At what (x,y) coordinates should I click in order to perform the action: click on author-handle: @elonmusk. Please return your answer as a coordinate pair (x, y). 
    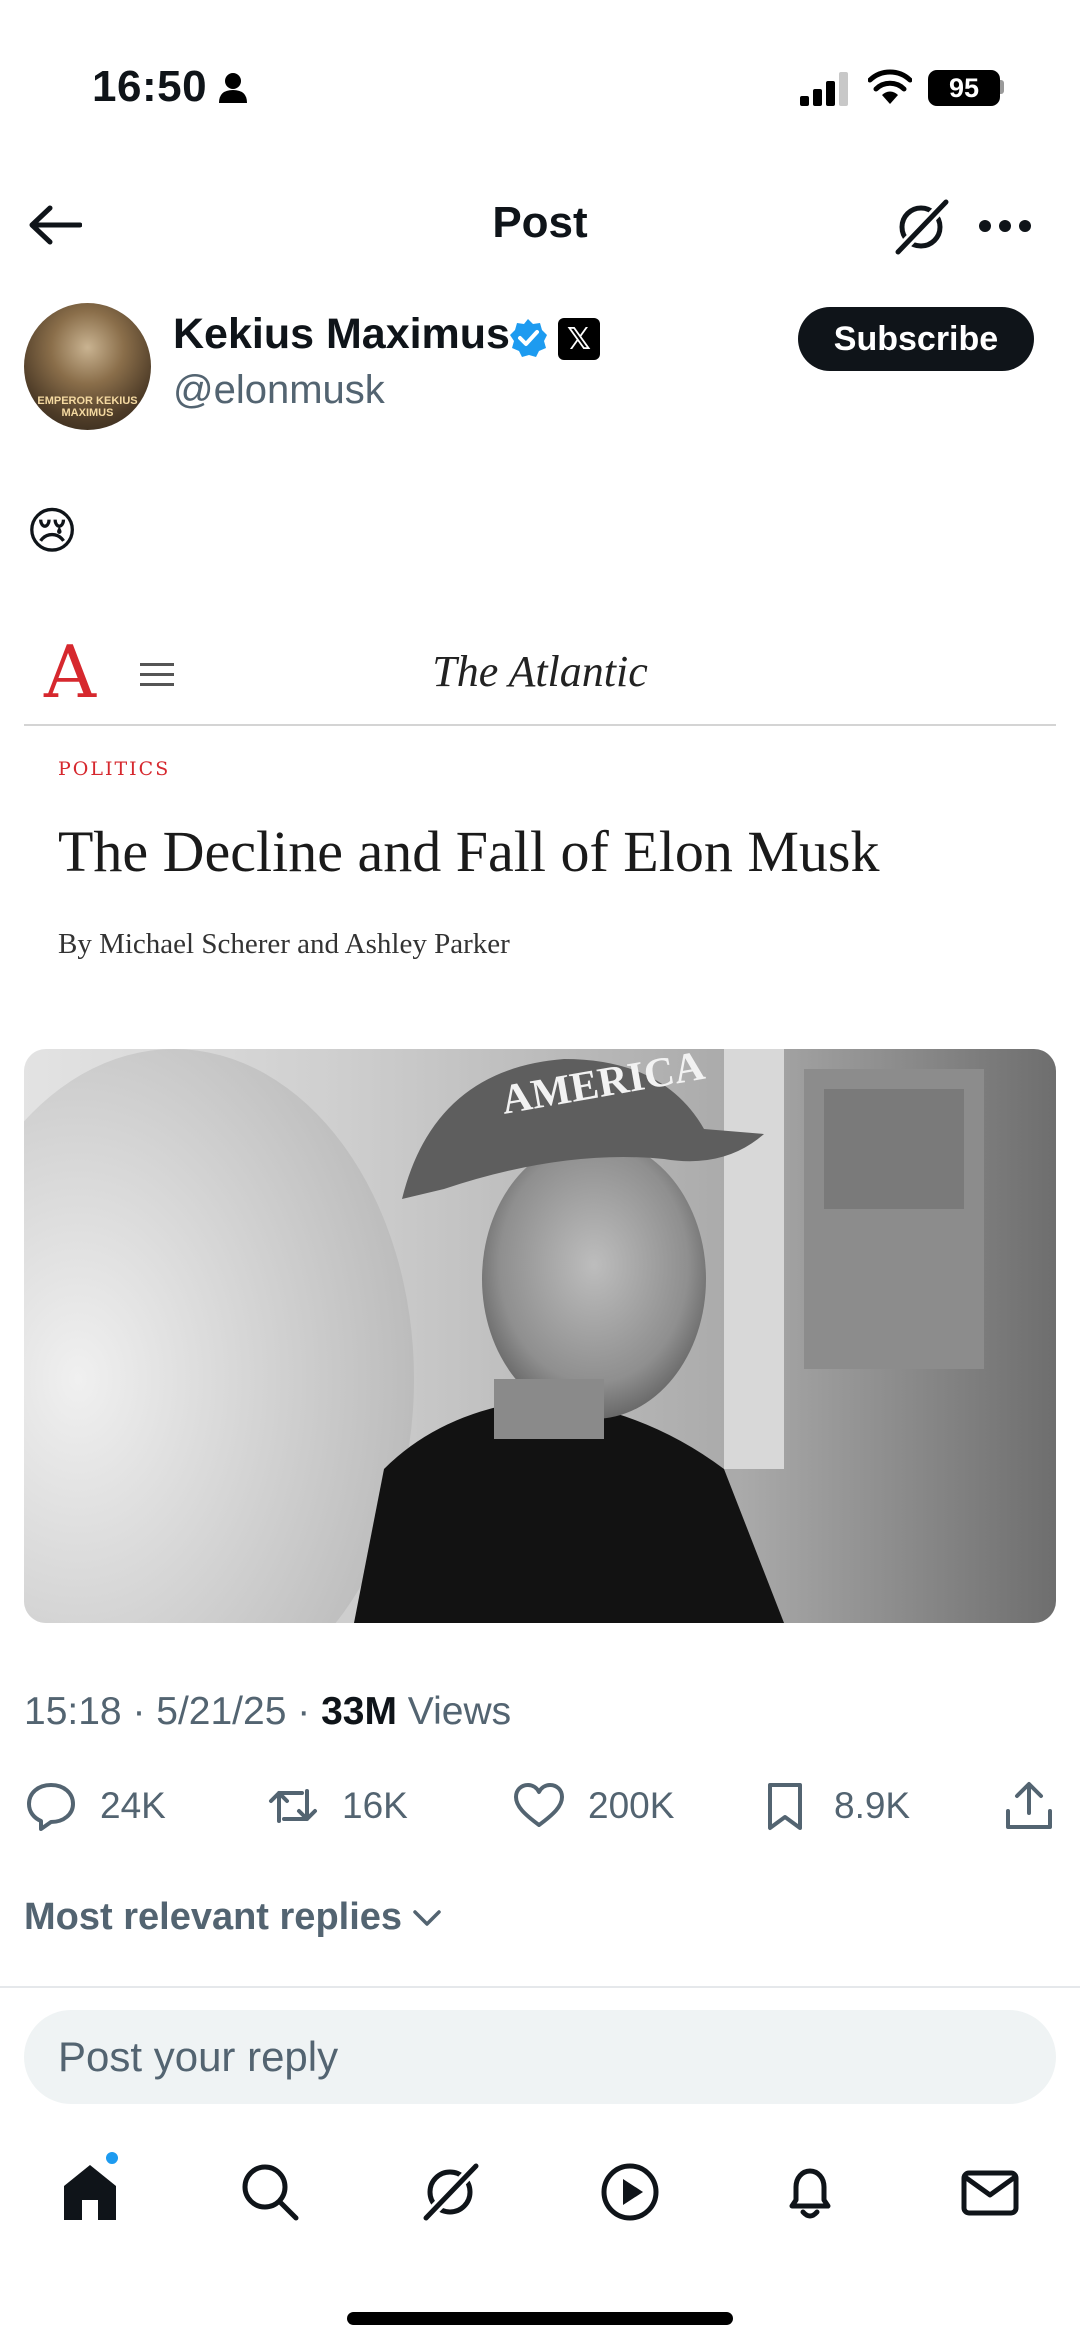
    Looking at the image, I should click on (279, 390).